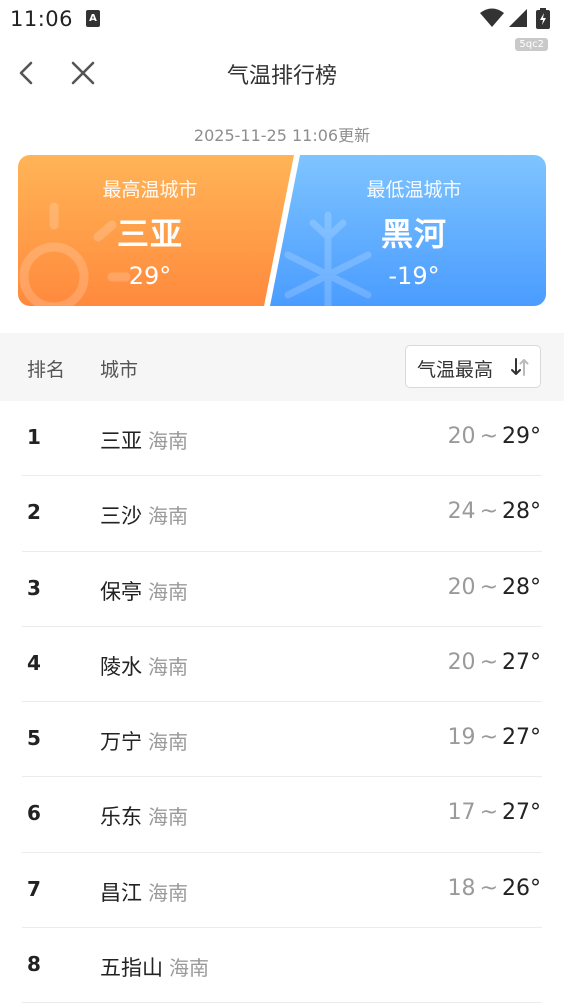 The width and height of the screenshot is (564, 1004). I want to click on status-indicators, so click(516, 18).